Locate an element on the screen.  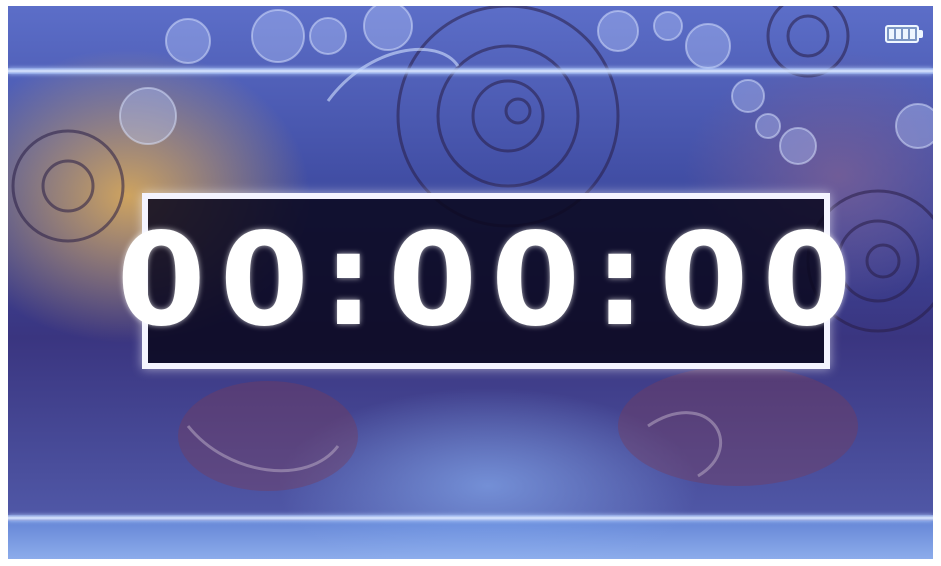
battery-level-bars is located at coordinates (902, 34).